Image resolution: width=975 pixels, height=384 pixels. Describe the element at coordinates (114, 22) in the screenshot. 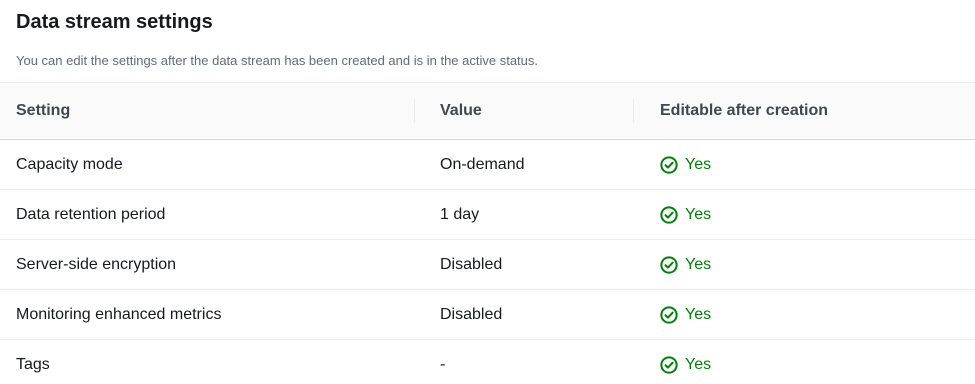

I see `panel-title: Data stream settings` at that location.